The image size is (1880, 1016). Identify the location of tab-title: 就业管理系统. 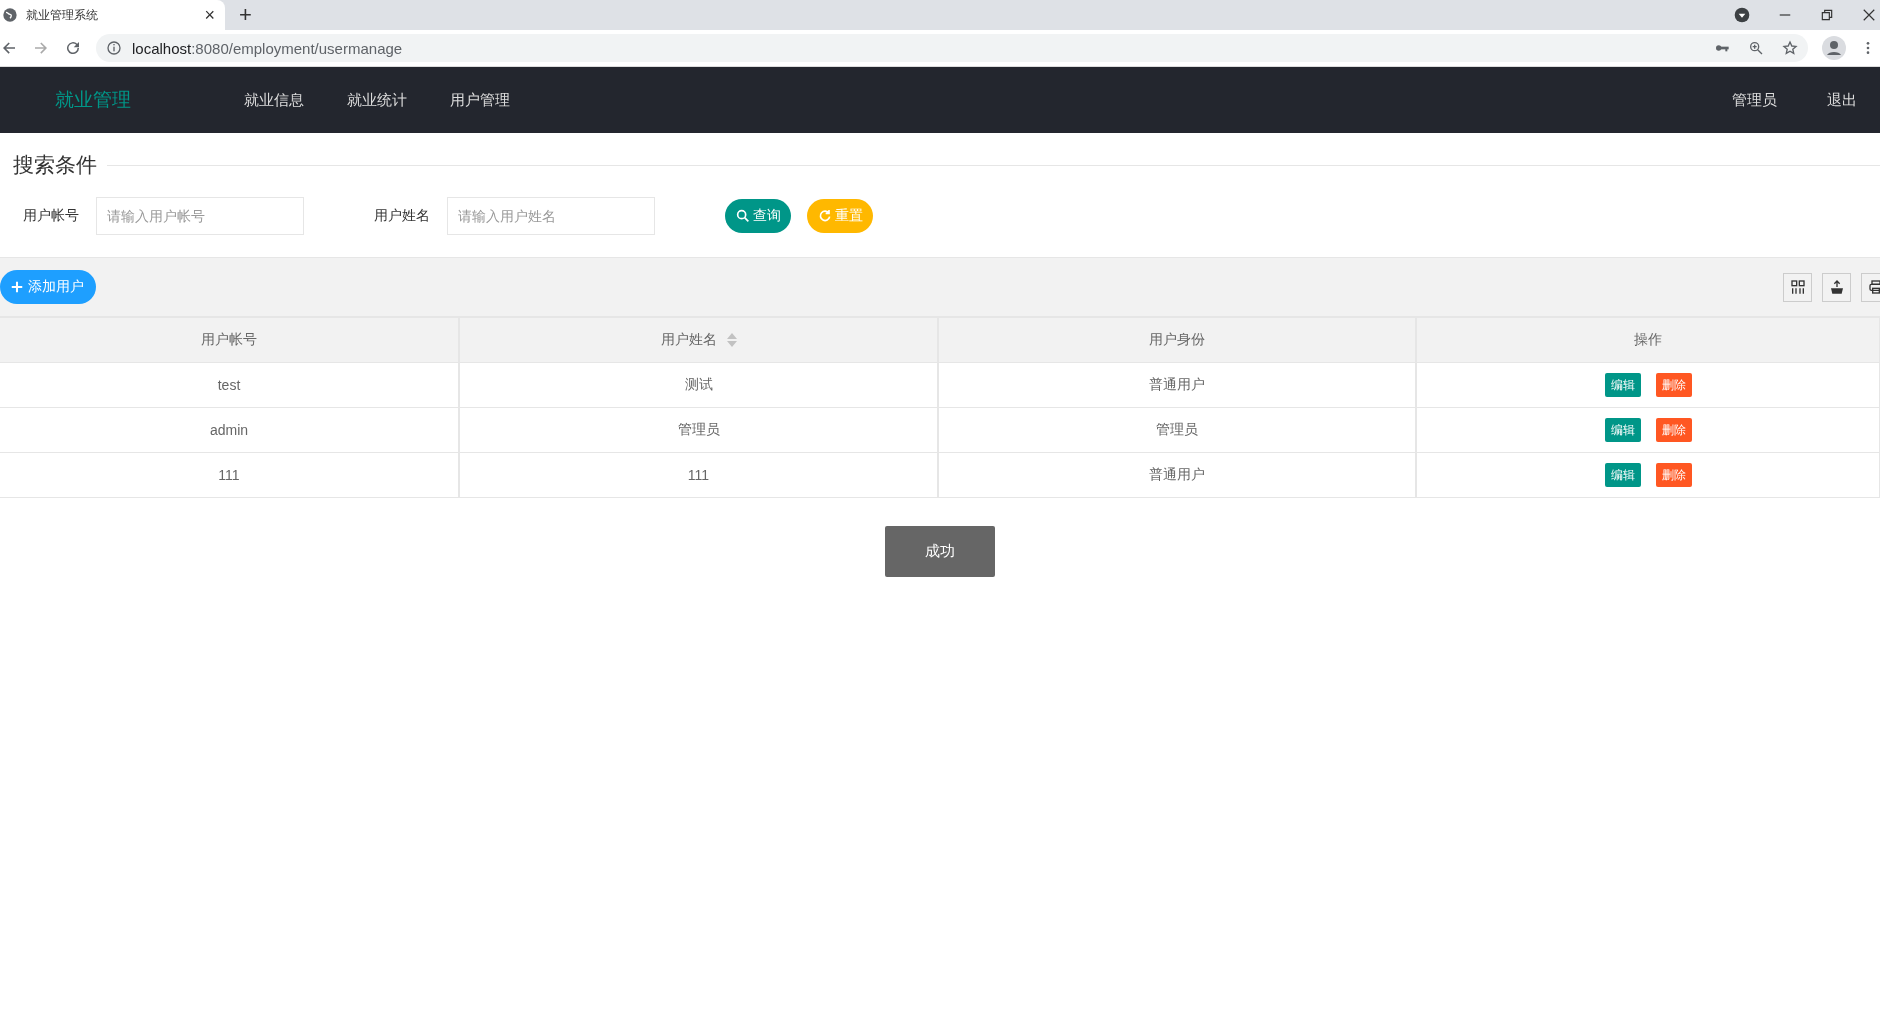
(108, 15).